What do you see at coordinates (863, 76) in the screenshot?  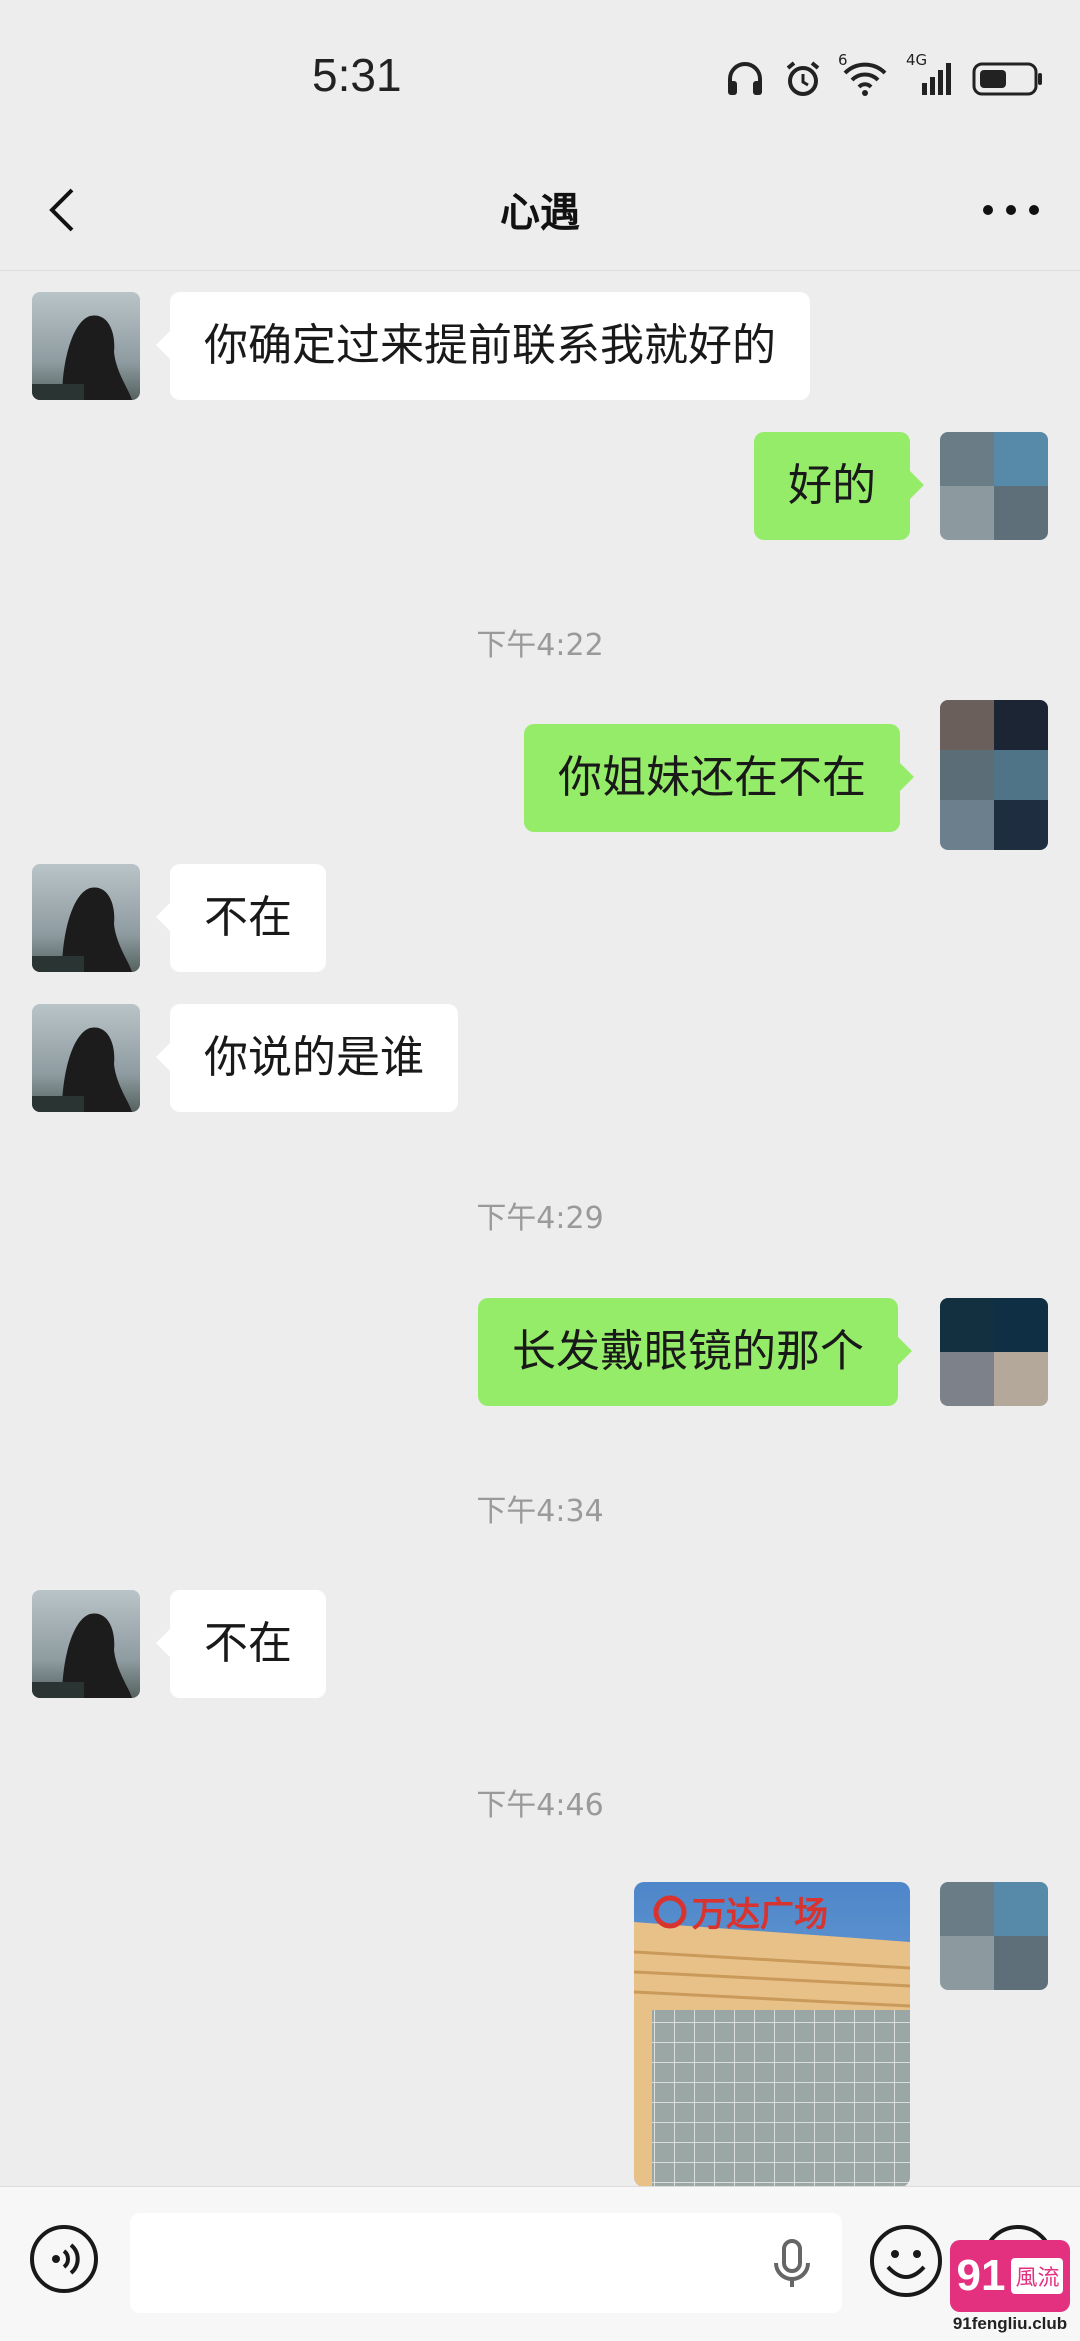 I see `wifi-icon: 6` at bounding box center [863, 76].